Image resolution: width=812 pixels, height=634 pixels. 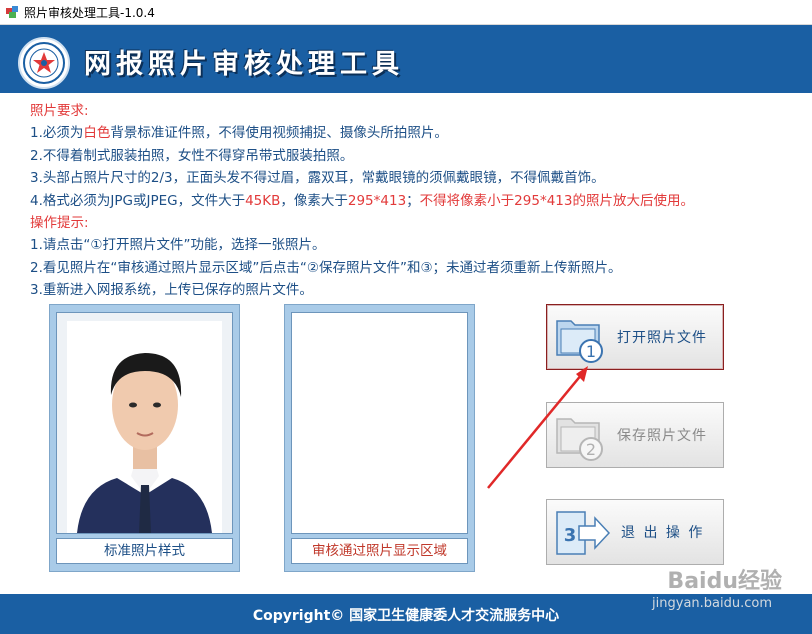 What do you see at coordinates (662, 436) in the screenshot?
I see `save-button-label: 保存照片文件` at bounding box center [662, 436].